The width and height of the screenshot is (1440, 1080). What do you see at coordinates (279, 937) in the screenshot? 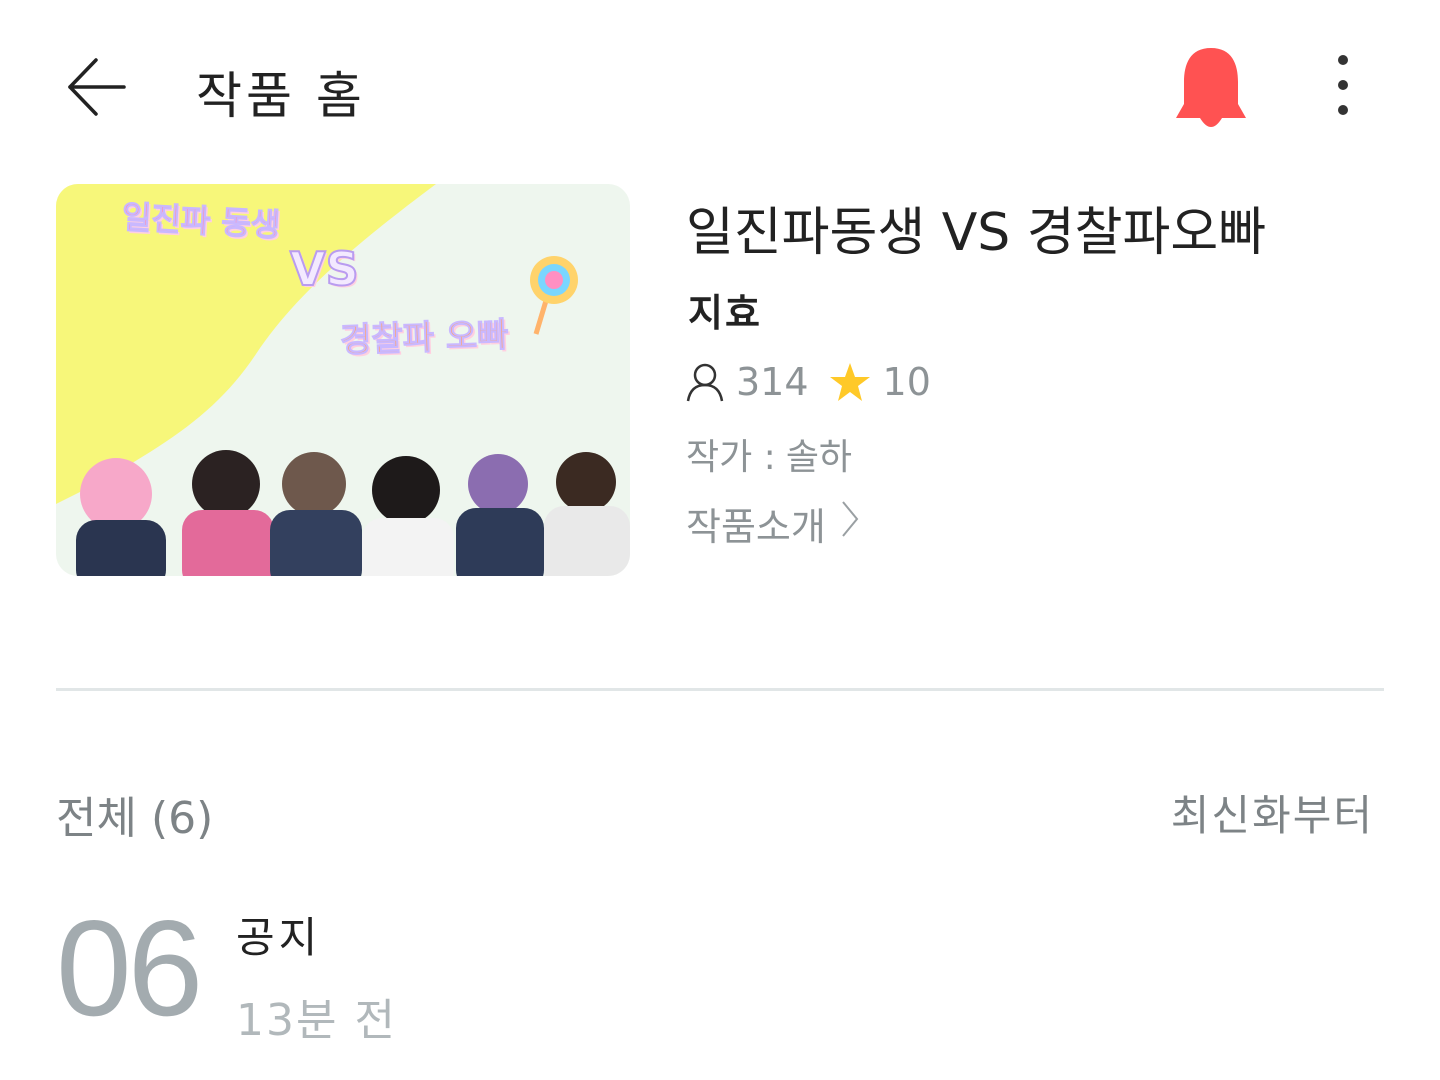
I see `episode-title: 공지` at bounding box center [279, 937].